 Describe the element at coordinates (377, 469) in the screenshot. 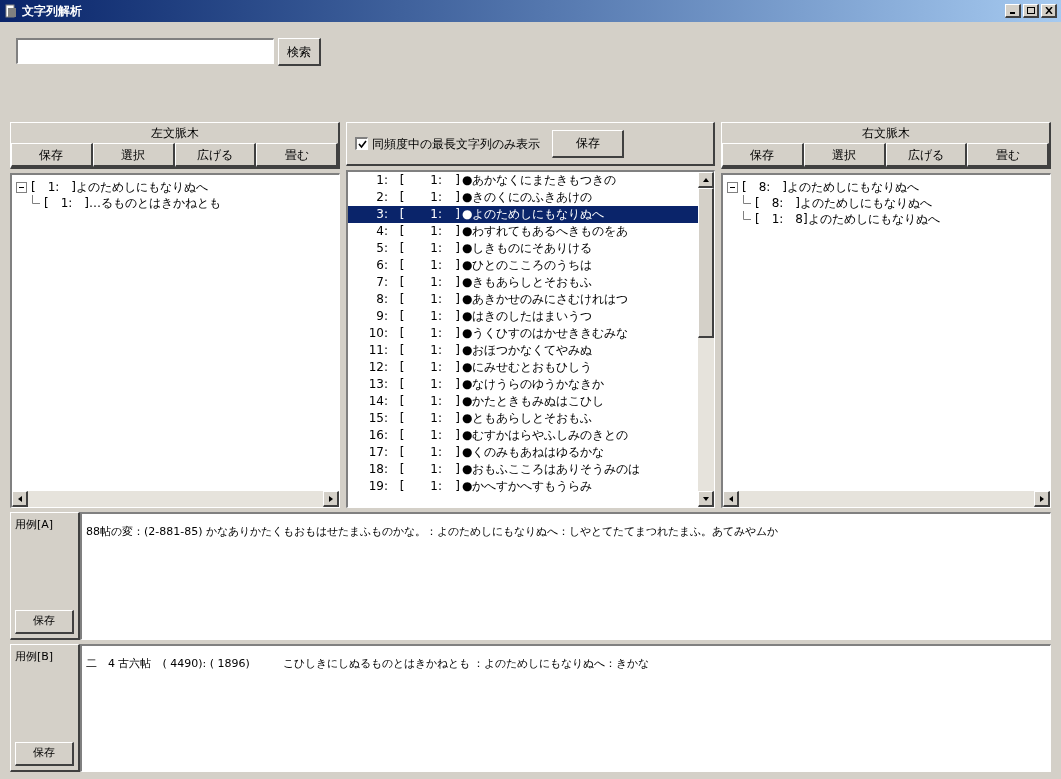

I see `row-number: 18:` at that location.